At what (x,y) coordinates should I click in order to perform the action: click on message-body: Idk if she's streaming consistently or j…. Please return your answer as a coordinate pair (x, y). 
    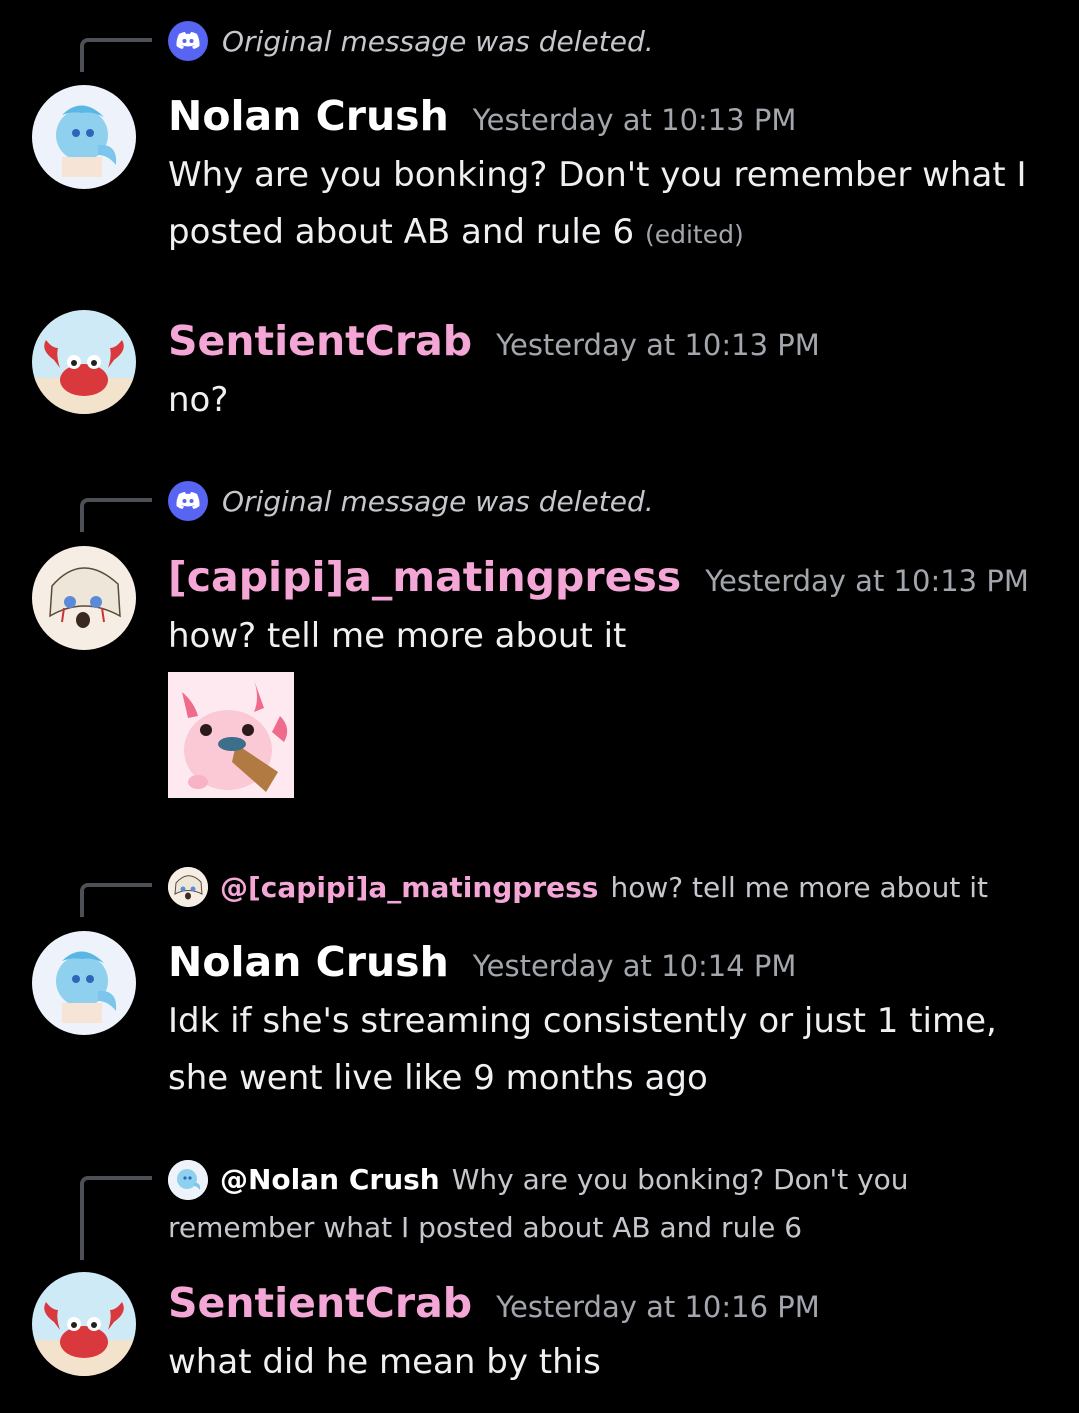
    Looking at the image, I should click on (608, 1050).